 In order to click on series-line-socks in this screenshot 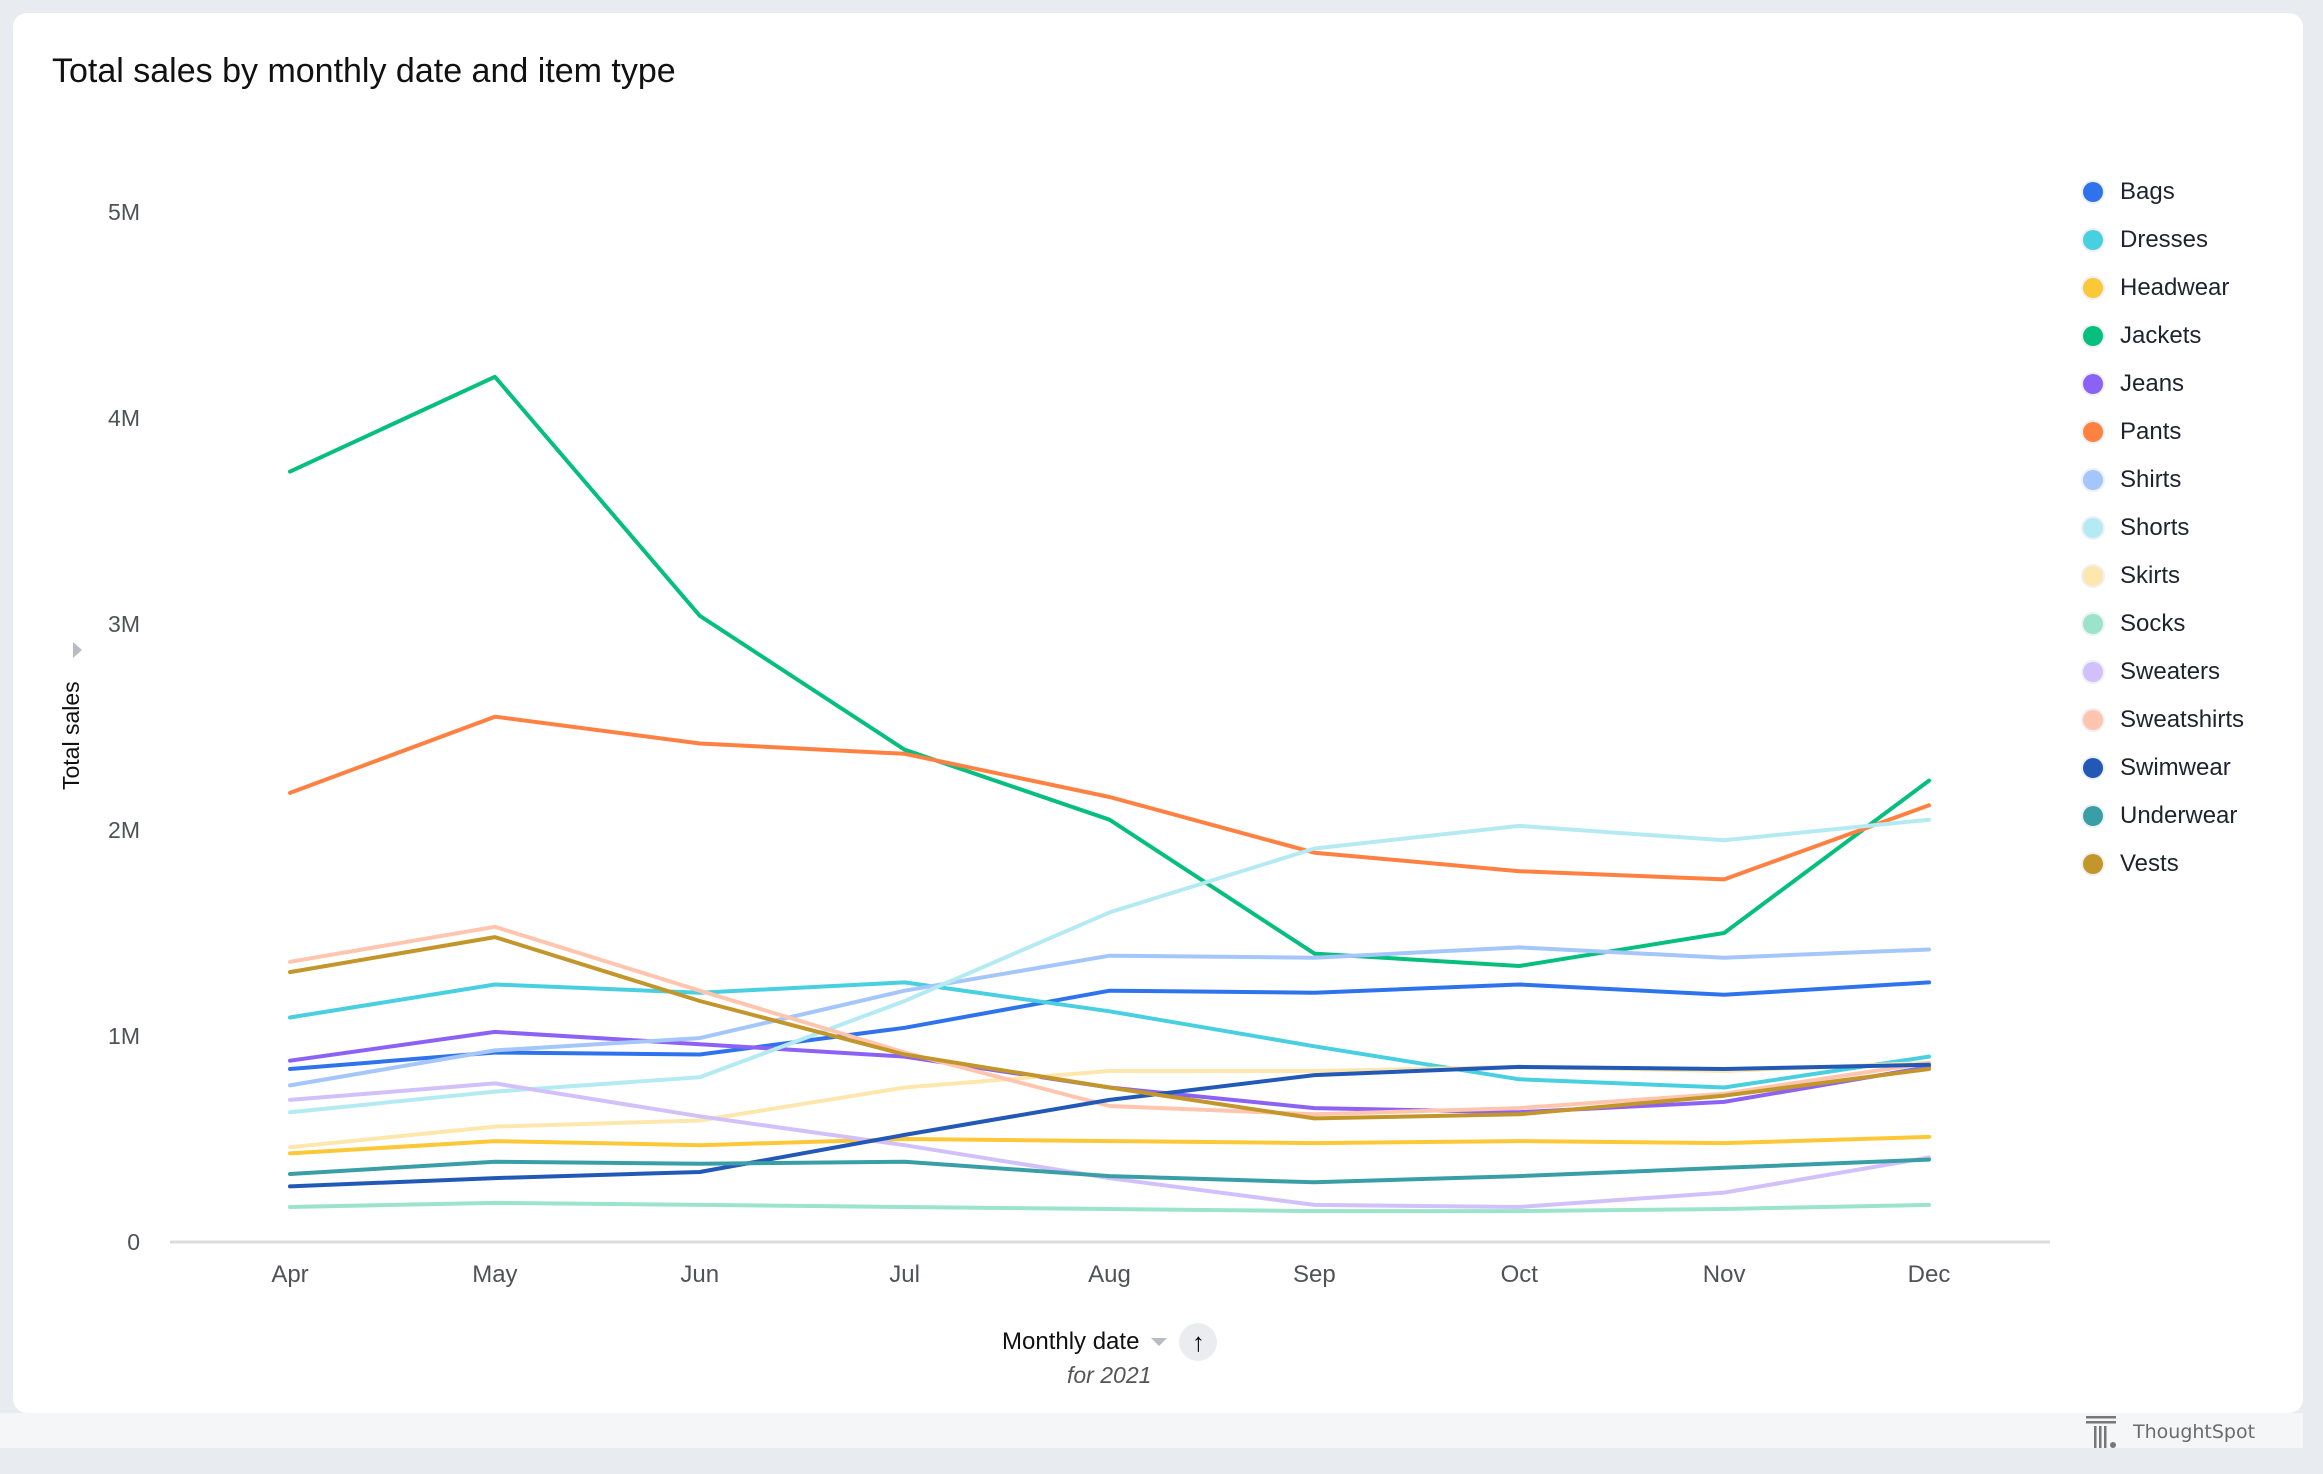, I will do `click(1109, 1207)`.